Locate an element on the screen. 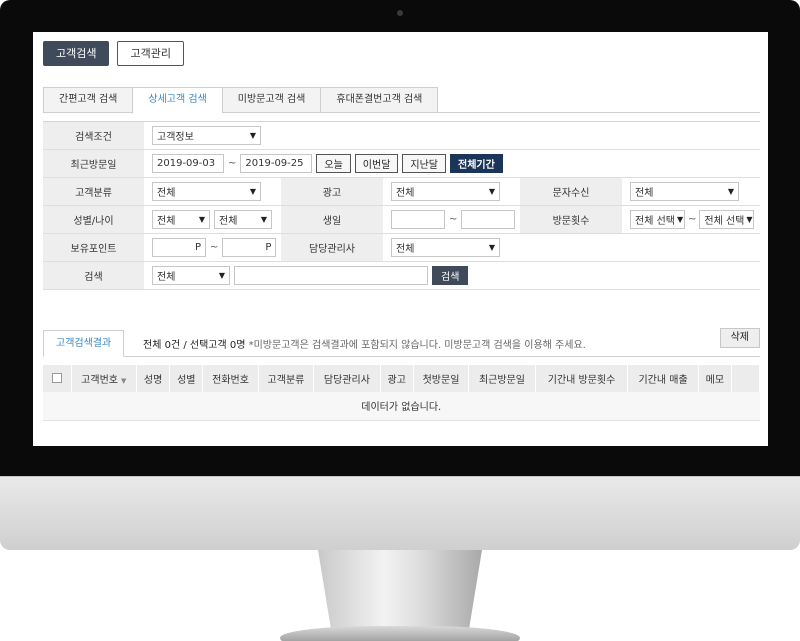 This screenshot has width=800, height=641. form-row-search: 검색 전체 ▼ 검색 is located at coordinates (401, 276).